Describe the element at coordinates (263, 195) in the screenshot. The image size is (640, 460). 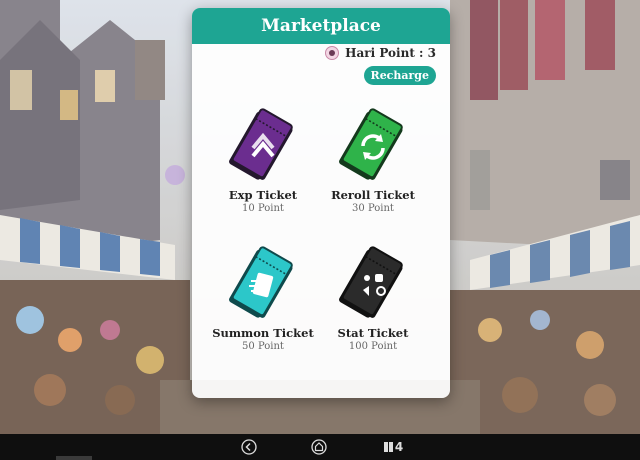
I see `item-name: Exp Ticket` at that location.